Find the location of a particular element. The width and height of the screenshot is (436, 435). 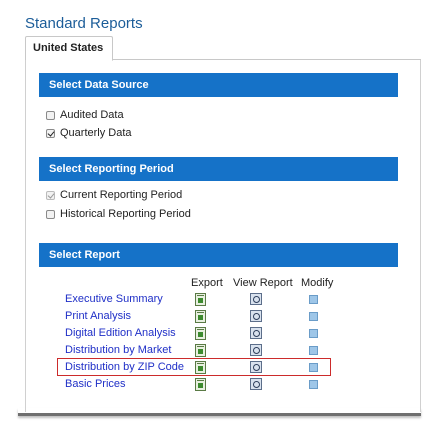

report-header: Select Report is located at coordinates (218, 255).